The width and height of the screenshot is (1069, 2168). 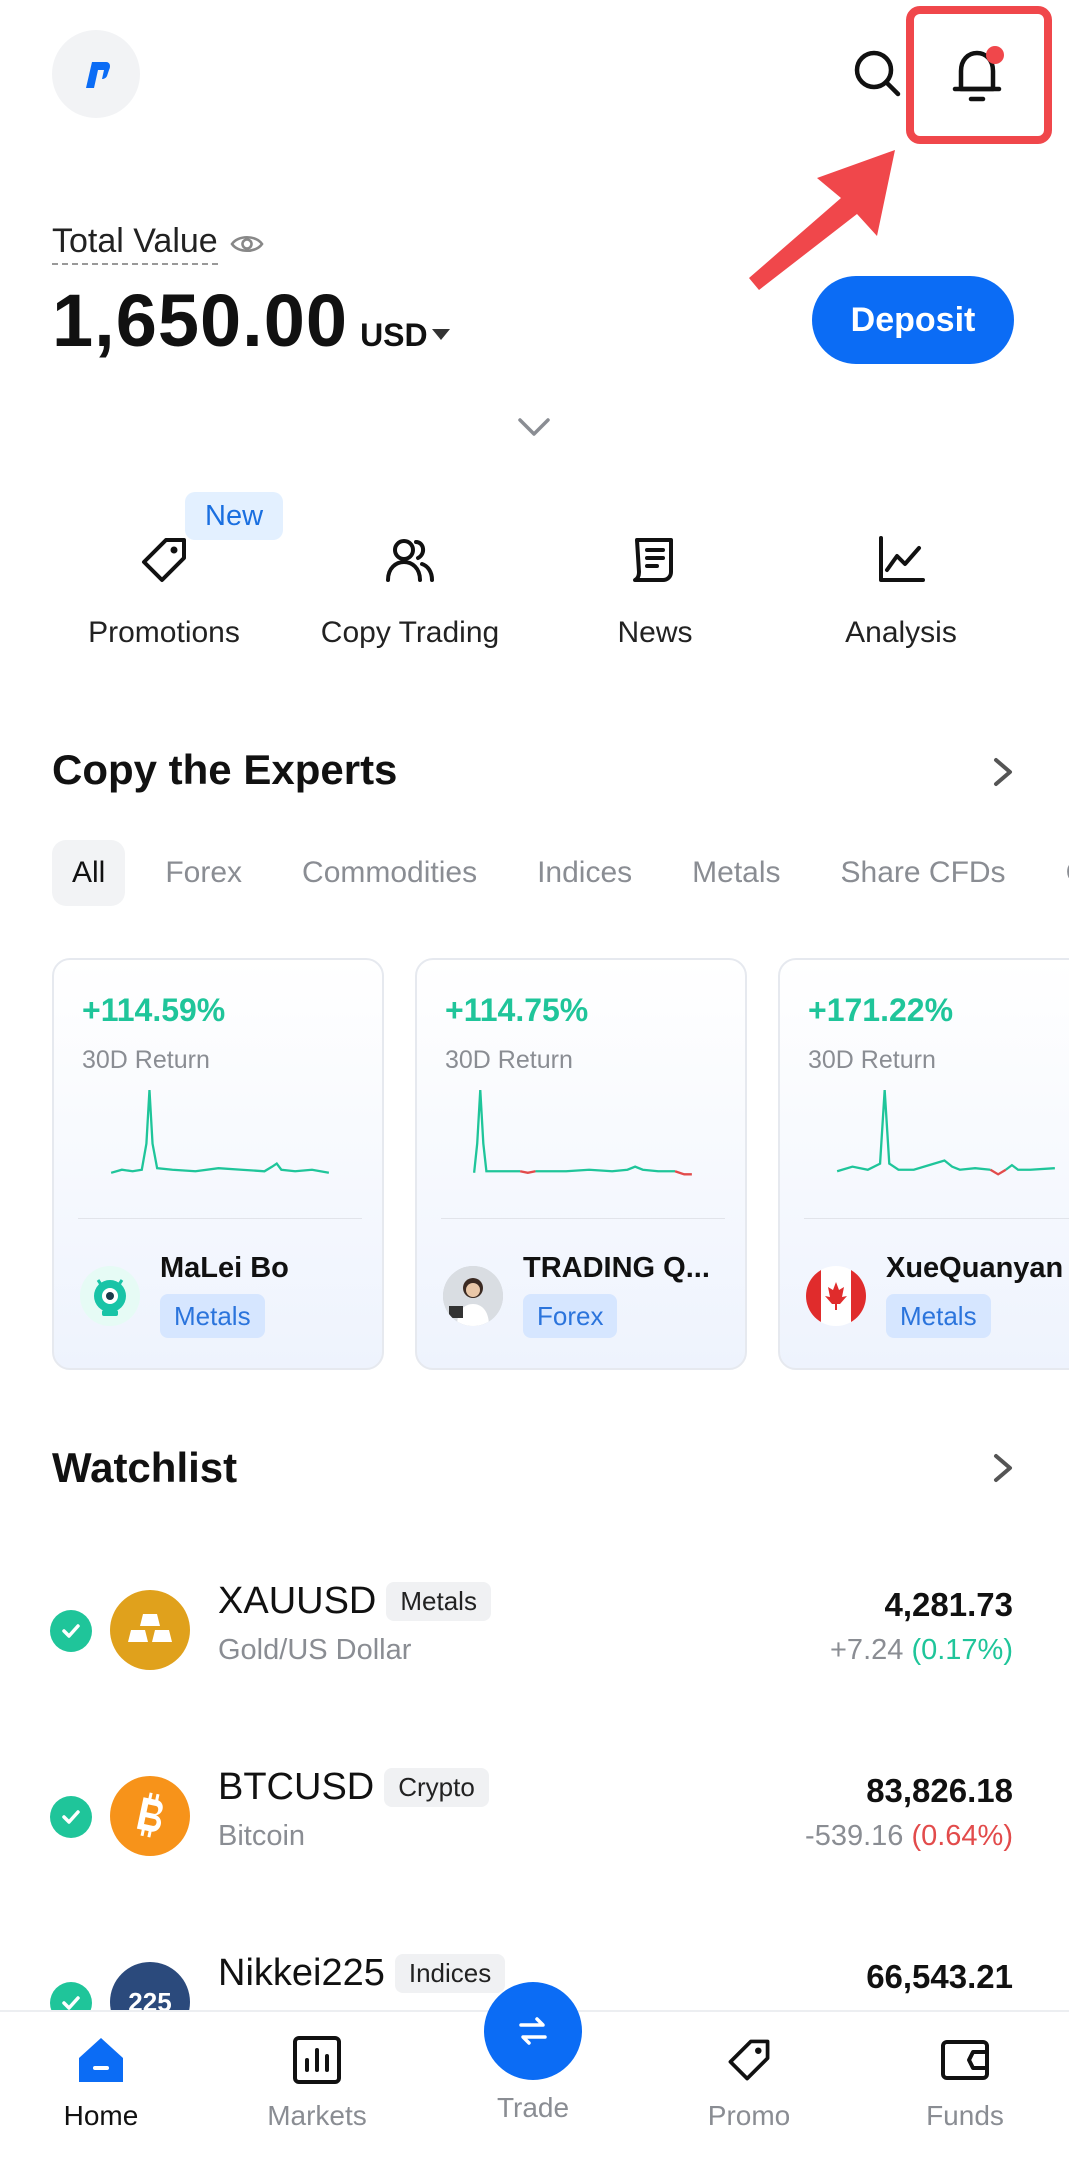 What do you see at coordinates (881, 1010) in the screenshot?
I see `expert-return: +171.22%` at bounding box center [881, 1010].